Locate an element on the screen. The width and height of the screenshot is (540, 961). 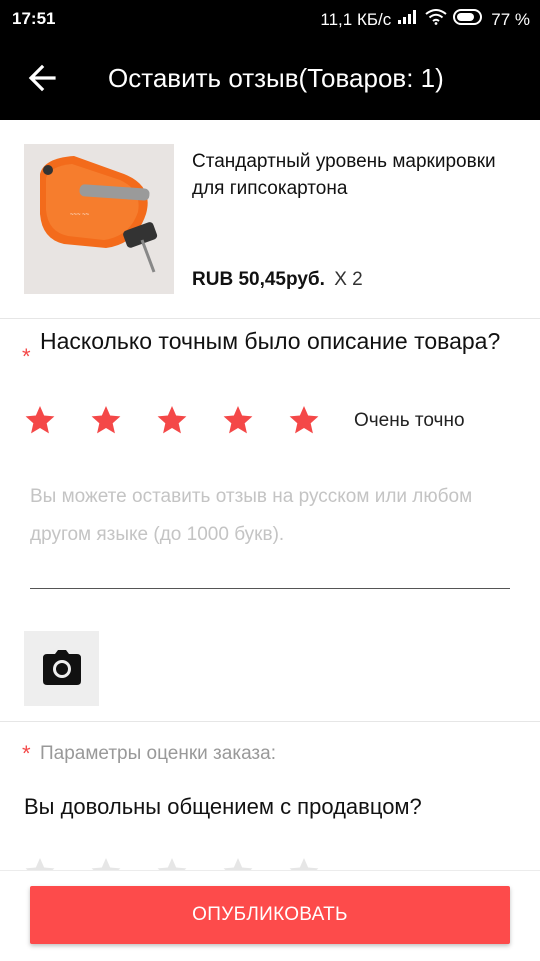
add-photo-button is located at coordinates (61, 668).